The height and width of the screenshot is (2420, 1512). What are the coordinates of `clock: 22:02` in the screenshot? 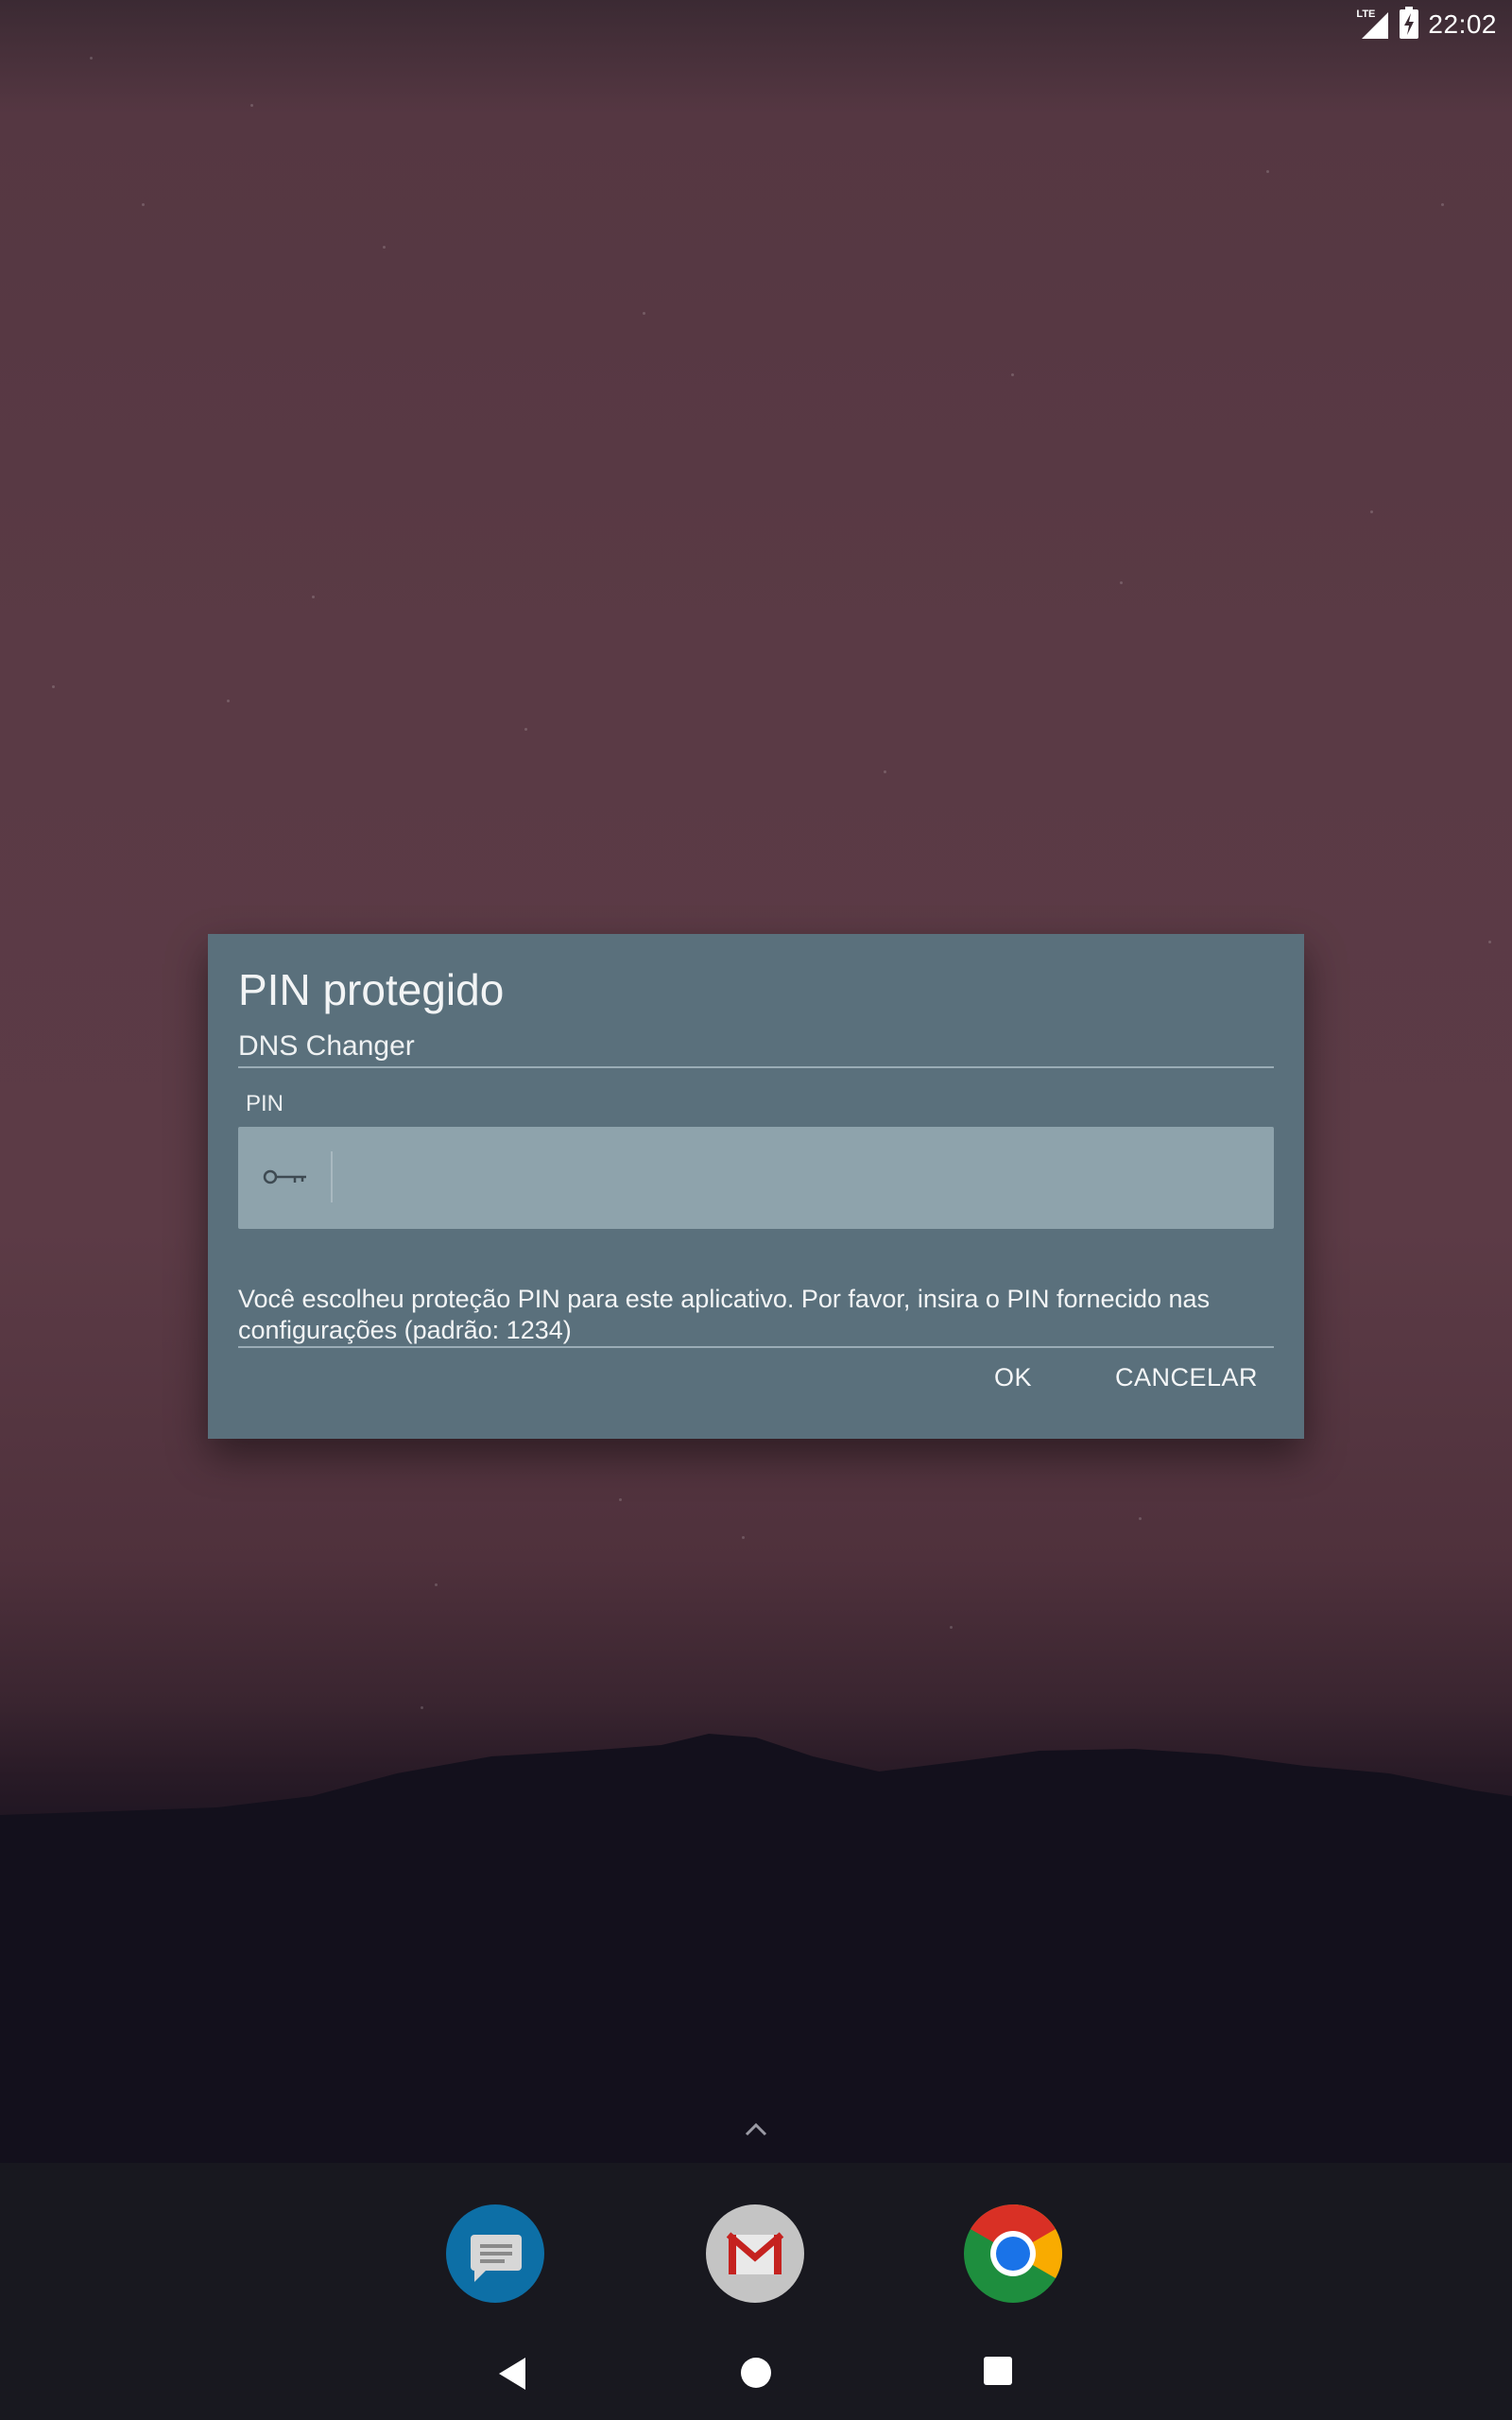 It's located at (1462, 24).